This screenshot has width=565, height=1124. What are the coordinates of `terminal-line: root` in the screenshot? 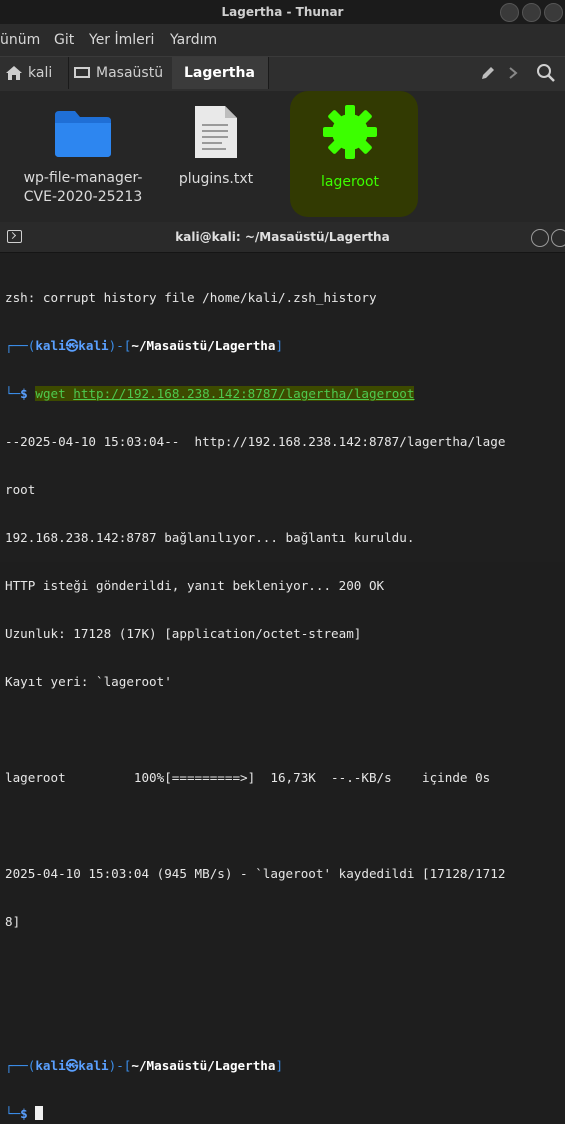 It's located at (20, 489).